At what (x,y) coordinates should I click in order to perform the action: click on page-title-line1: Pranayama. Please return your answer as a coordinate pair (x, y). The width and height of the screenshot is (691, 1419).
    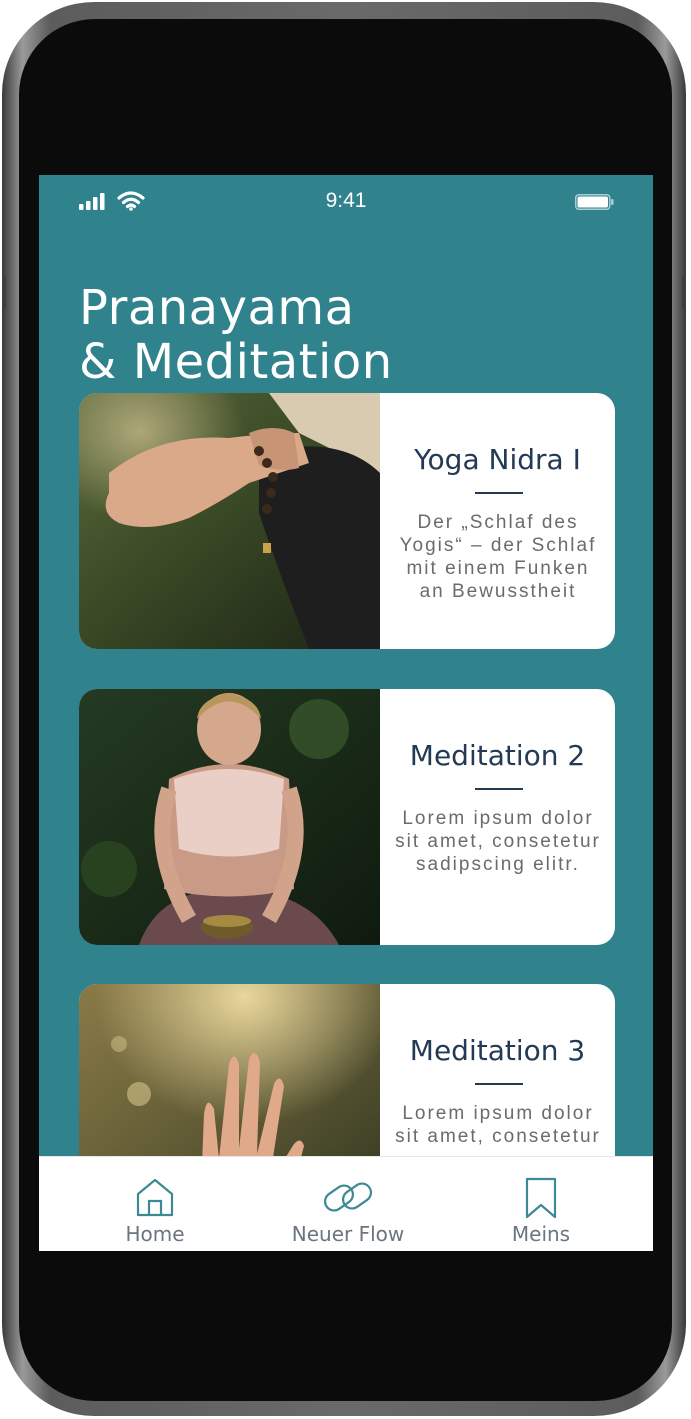
    Looking at the image, I should click on (217, 308).